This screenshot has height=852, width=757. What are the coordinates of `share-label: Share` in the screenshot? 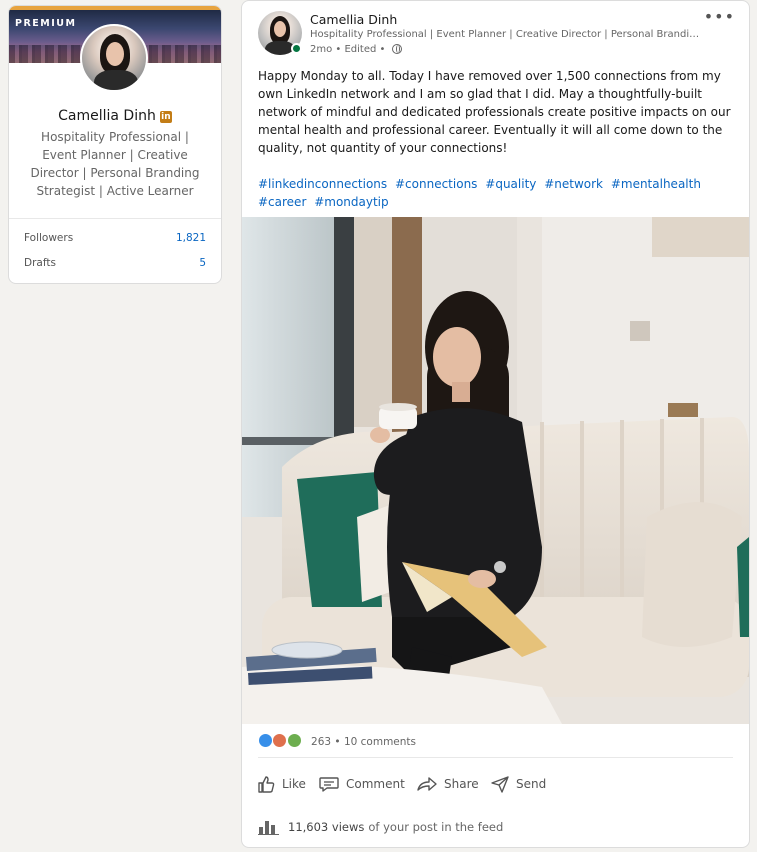 It's located at (461, 784).